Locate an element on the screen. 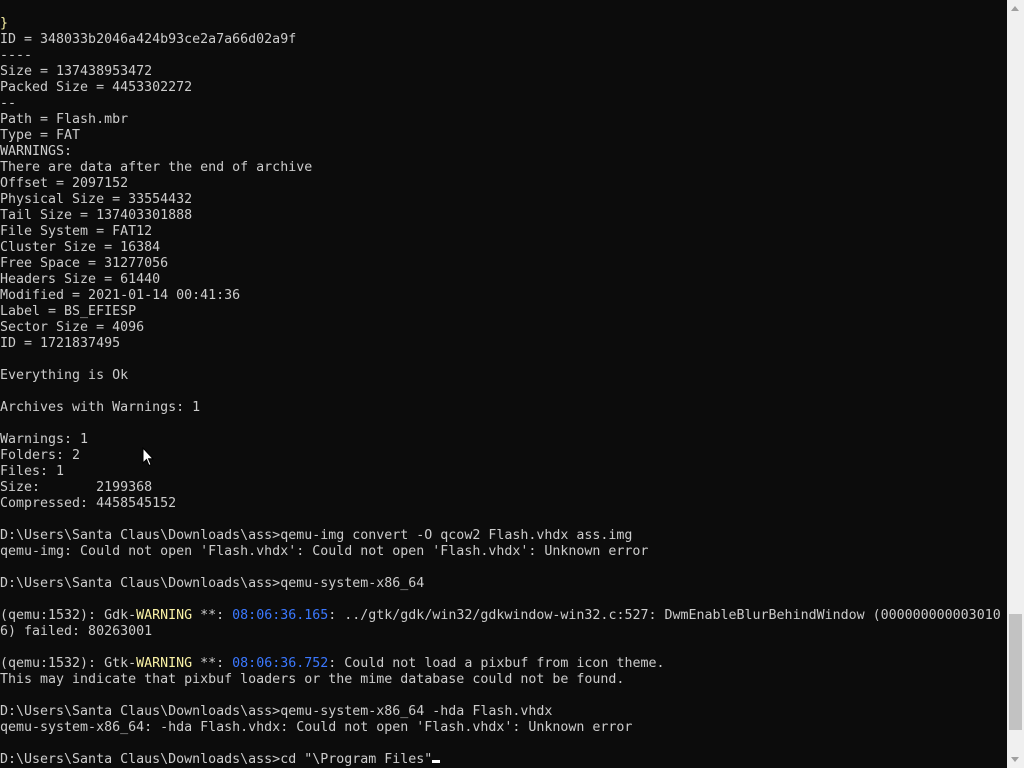  console-line: Physical Size = 33554432 is located at coordinates (504, 200).